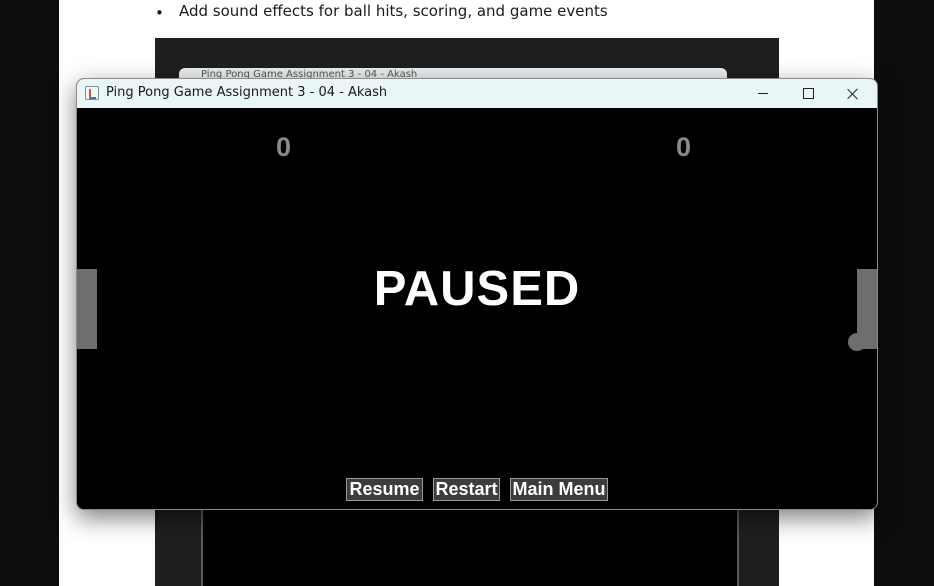  What do you see at coordinates (470, 547) in the screenshot?
I see `embedded-game-area` at bounding box center [470, 547].